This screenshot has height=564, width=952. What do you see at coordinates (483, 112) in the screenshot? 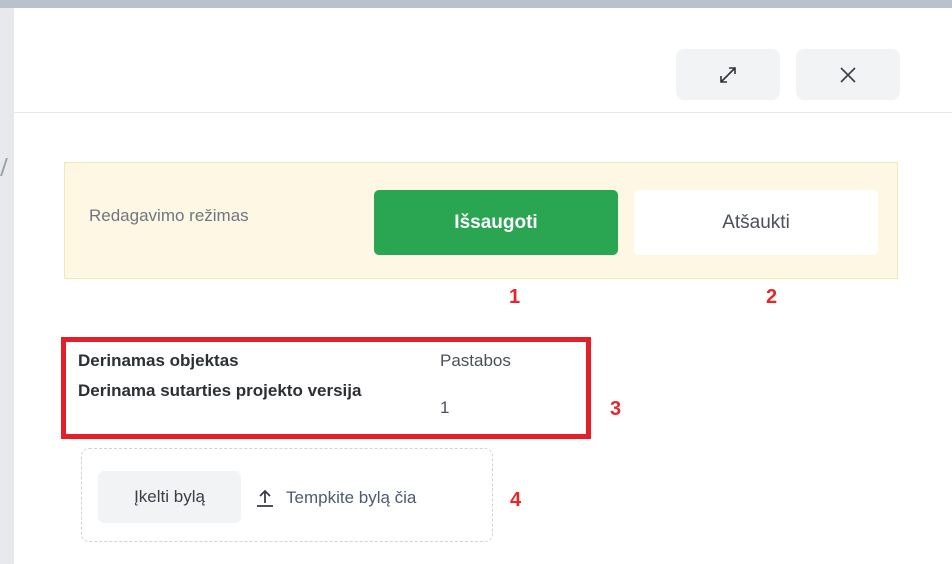
I see `header-divider` at bounding box center [483, 112].